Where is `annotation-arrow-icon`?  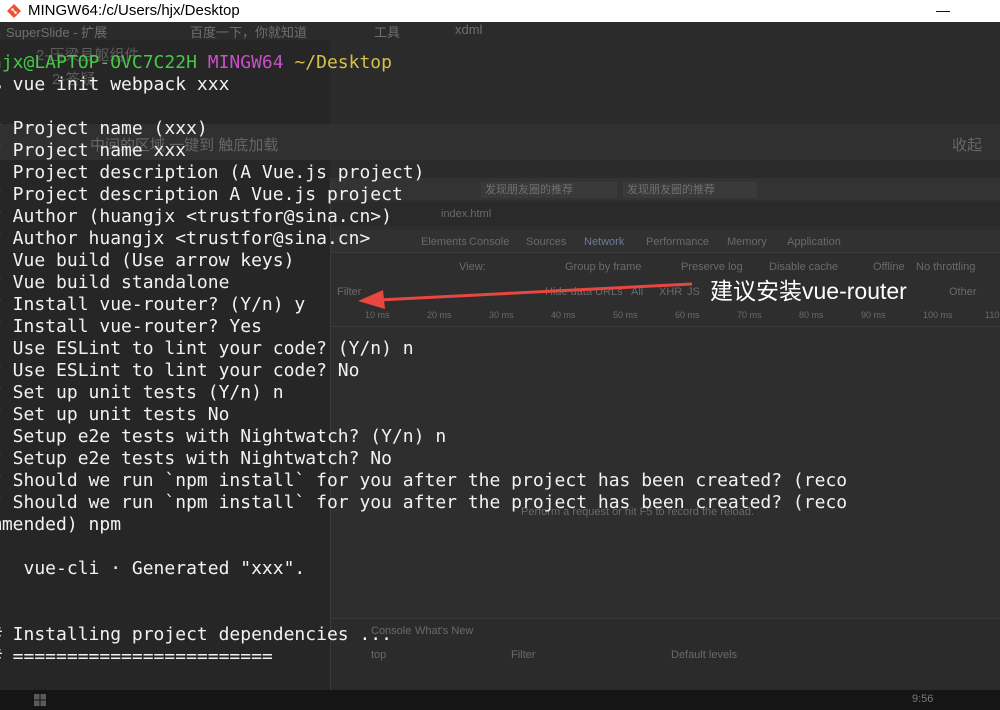 annotation-arrow-icon is located at coordinates (525, 295).